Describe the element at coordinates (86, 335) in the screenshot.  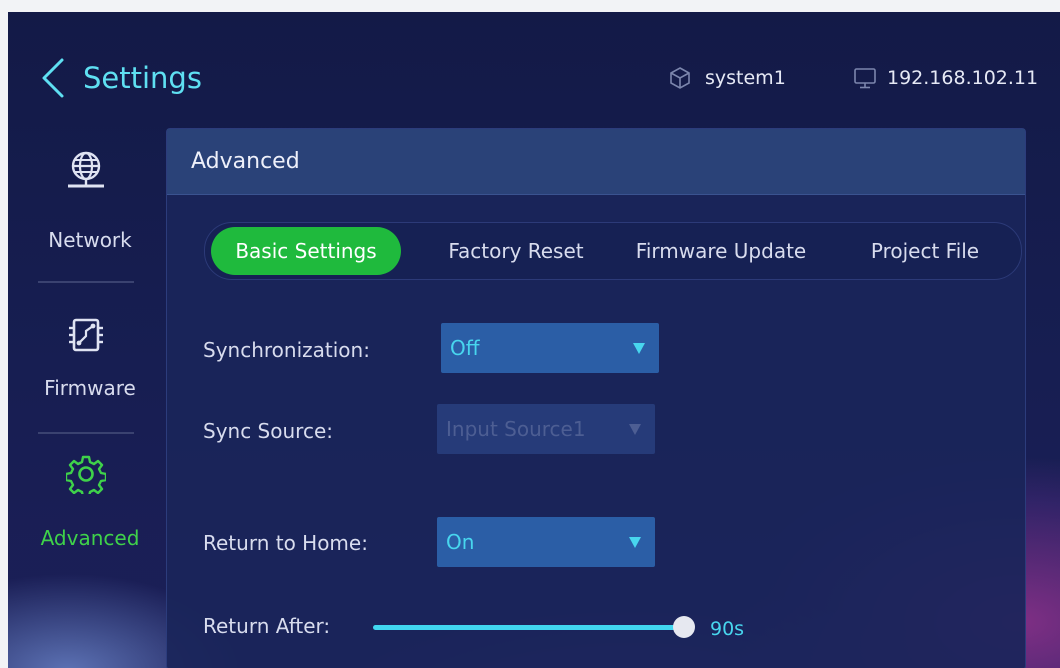
I see `chip-icon` at that location.